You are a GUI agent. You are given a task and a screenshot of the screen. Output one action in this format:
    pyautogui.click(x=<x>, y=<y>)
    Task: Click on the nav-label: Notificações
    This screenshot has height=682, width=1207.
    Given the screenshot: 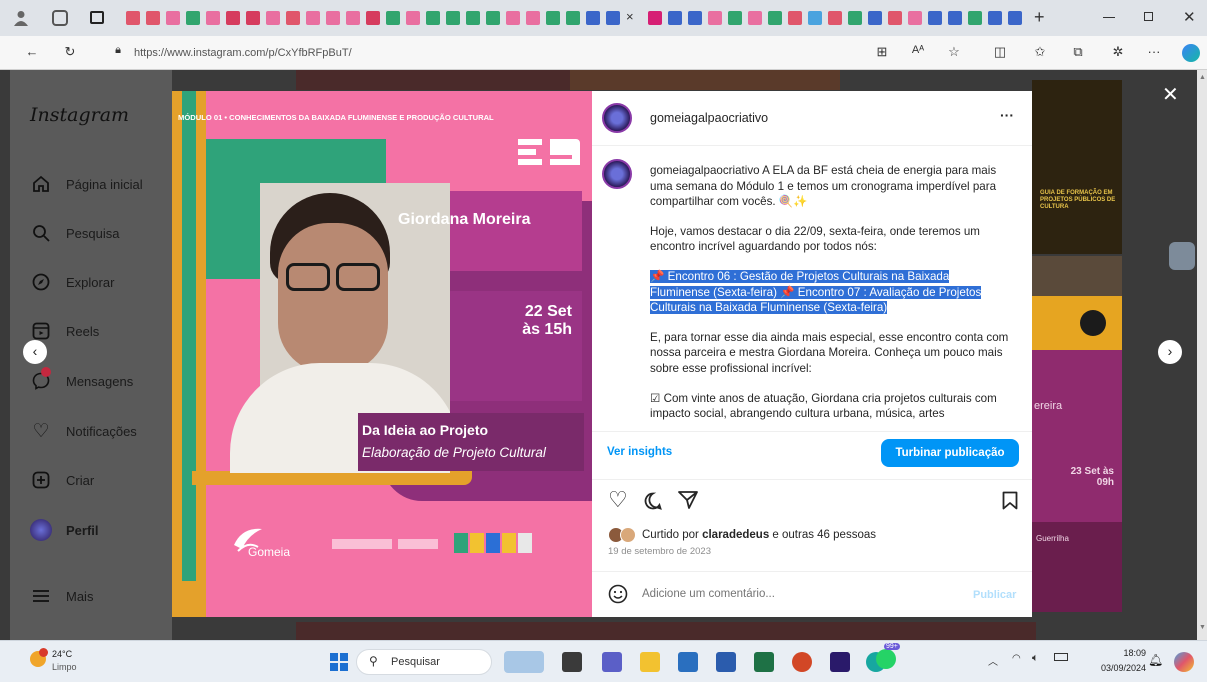 What is the action you would take?
    pyautogui.click(x=101, y=431)
    